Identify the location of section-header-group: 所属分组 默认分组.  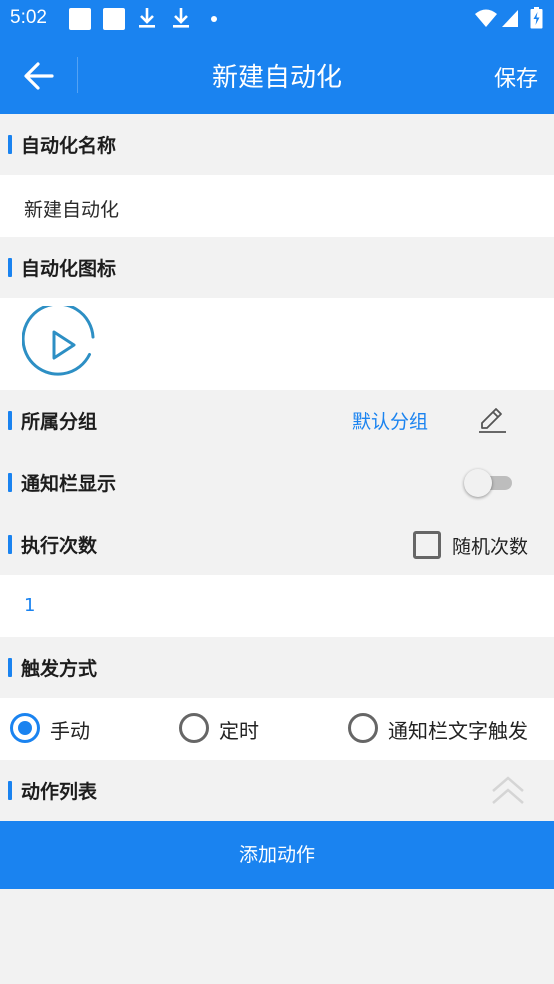
(277, 420).